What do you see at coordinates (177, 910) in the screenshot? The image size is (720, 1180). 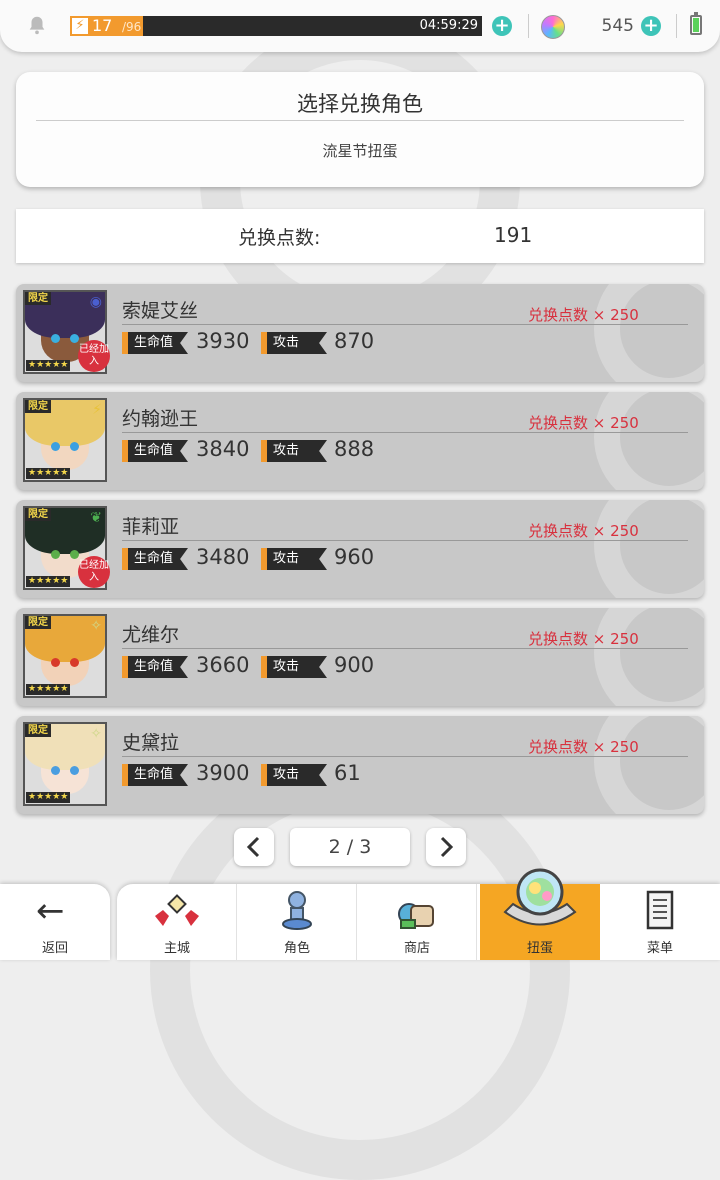 I see `castle-icon` at bounding box center [177, 910].